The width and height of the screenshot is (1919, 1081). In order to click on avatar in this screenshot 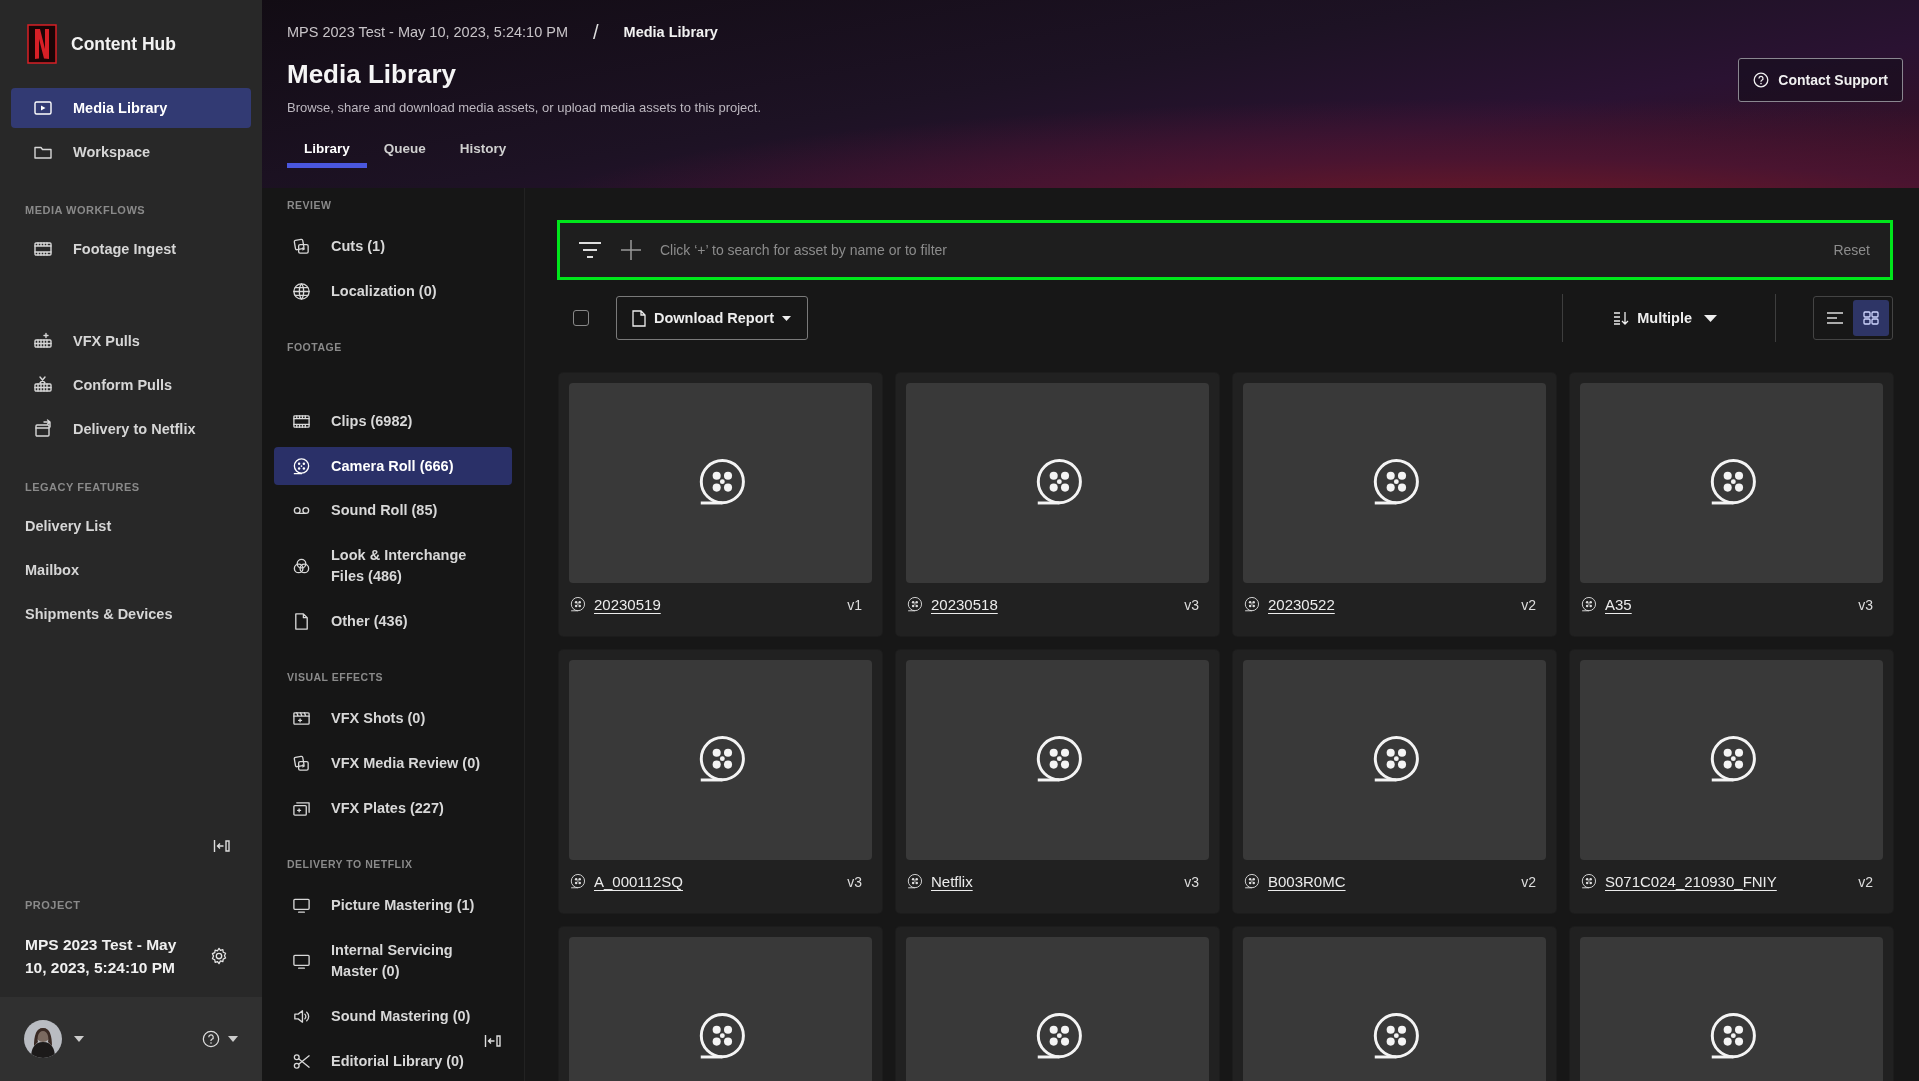, I will do `click(43, 1039)`.